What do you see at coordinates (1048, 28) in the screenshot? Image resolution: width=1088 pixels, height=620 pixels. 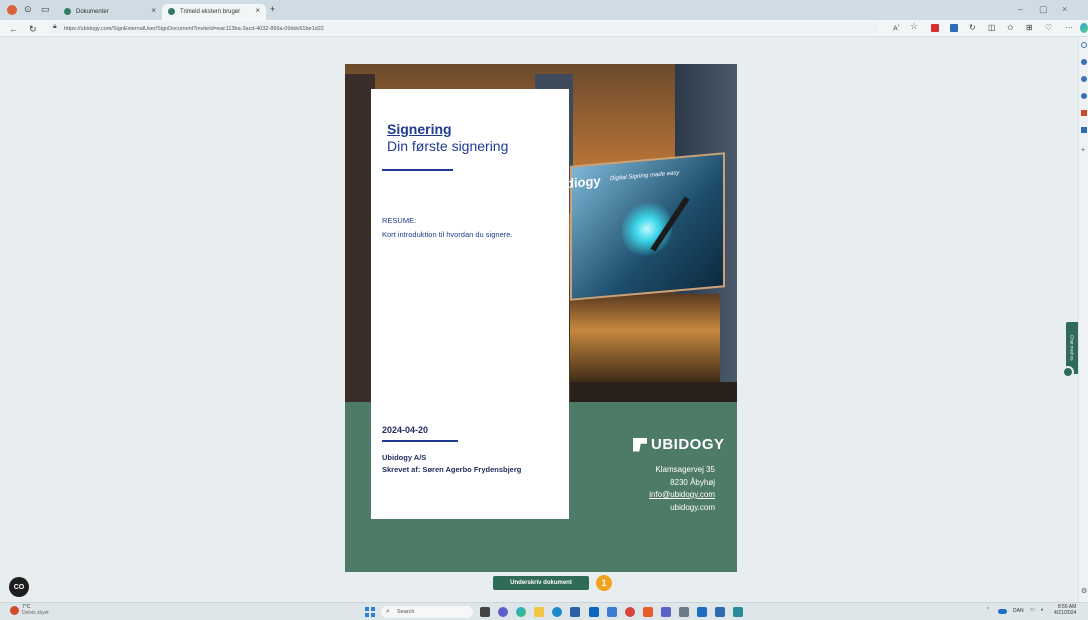 I see `browser-essentials-icon: ♡` at bounding box center [1048, 28].